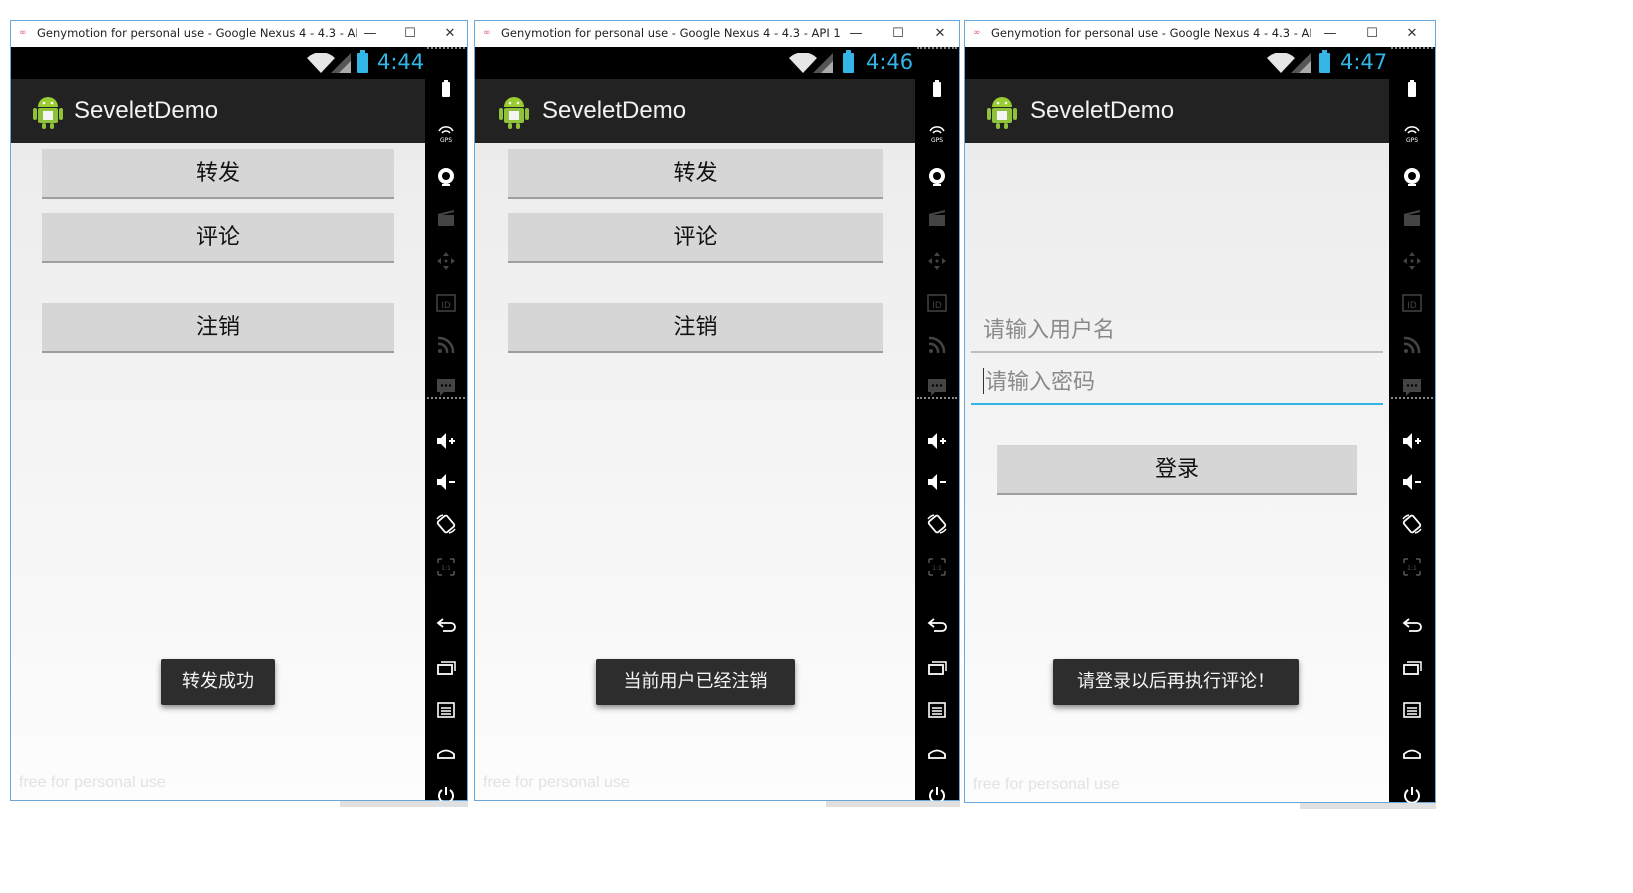  Describe the element at coordinates (1177, 332) in the screenshot. I see `username-input: 请输入用户名` at that location.